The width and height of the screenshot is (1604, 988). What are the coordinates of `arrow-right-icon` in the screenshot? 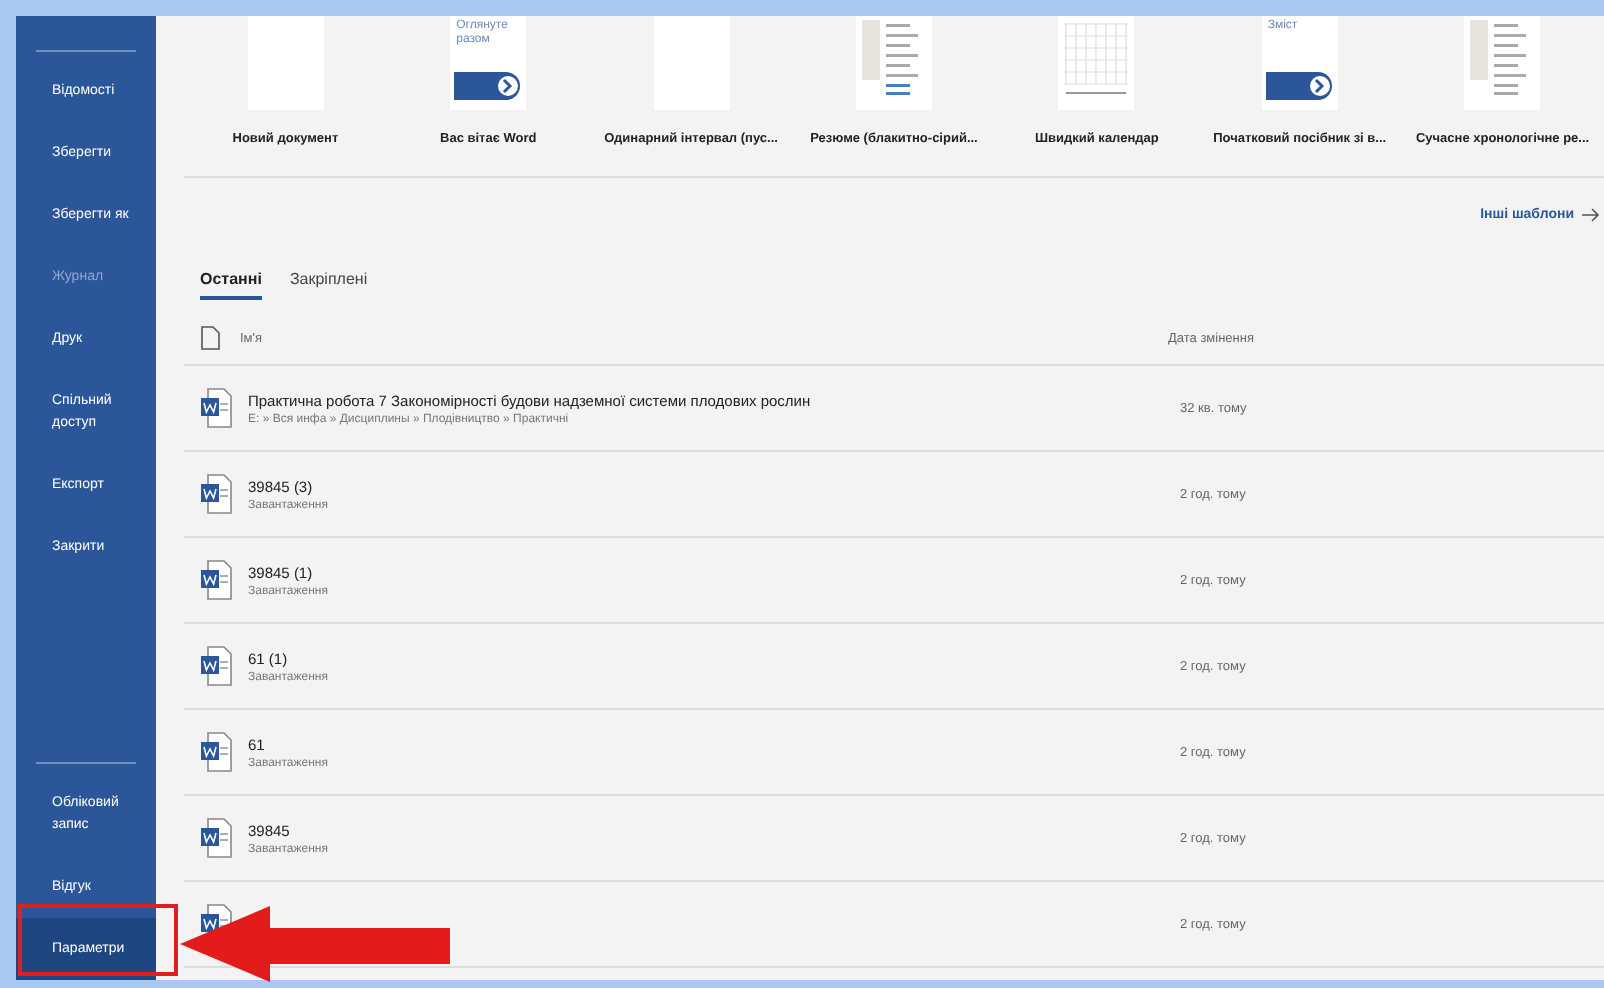 It's located at (1591, 214).